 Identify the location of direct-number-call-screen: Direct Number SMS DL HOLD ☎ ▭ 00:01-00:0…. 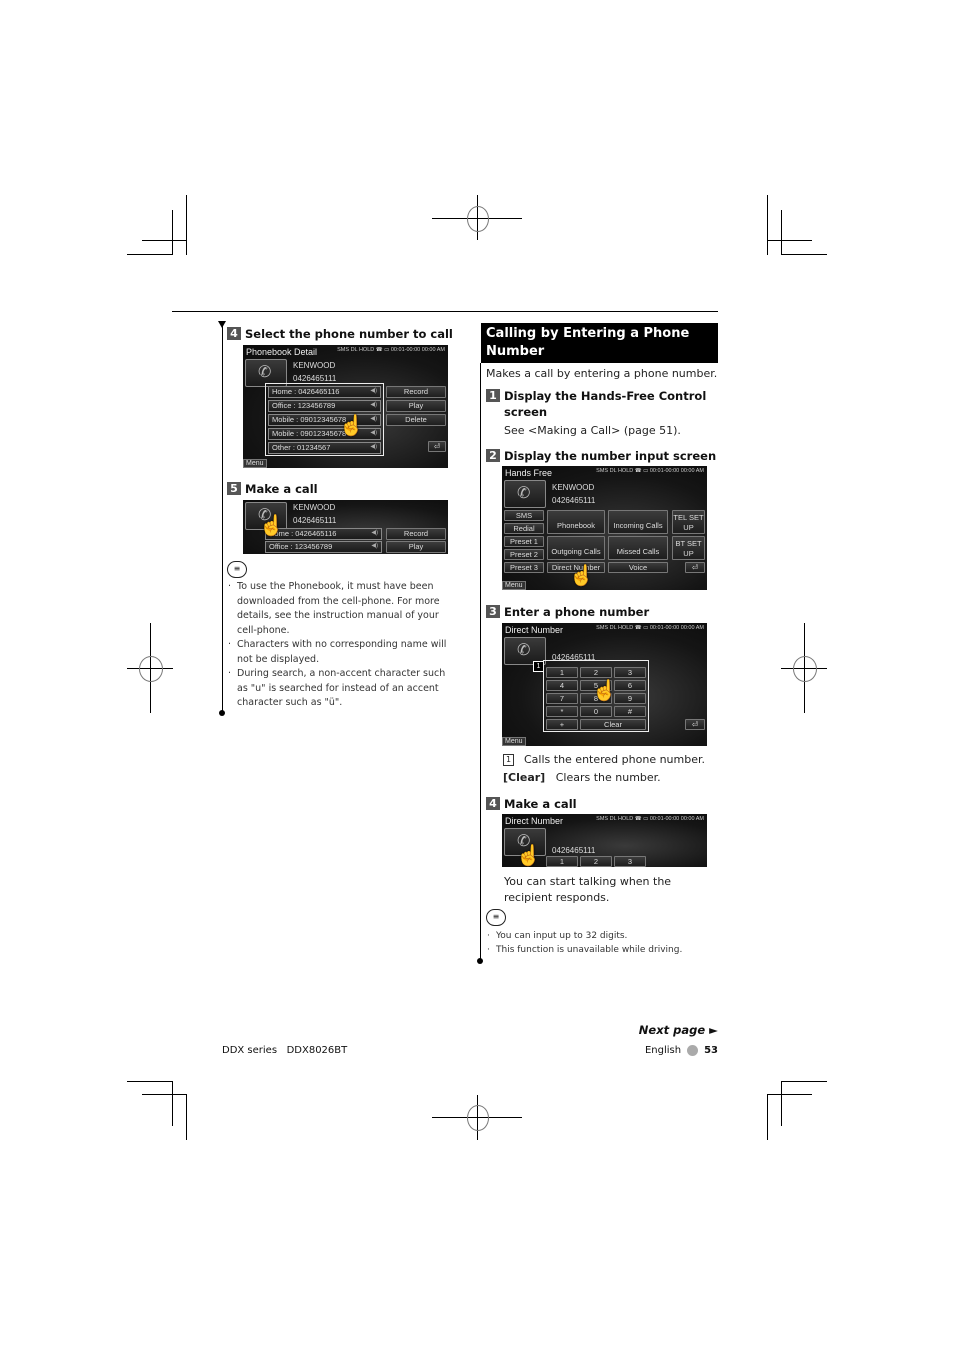
(604, 840).